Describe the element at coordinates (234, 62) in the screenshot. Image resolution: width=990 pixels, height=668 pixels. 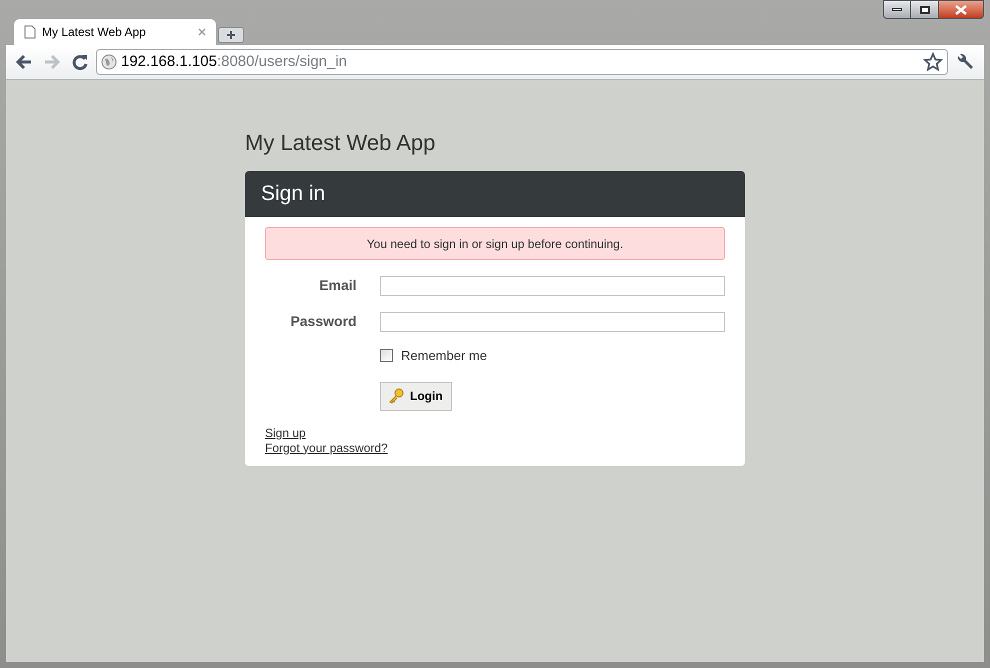
I see `url-text: 192.168.1.105:8080/users/sign_in` at that location.